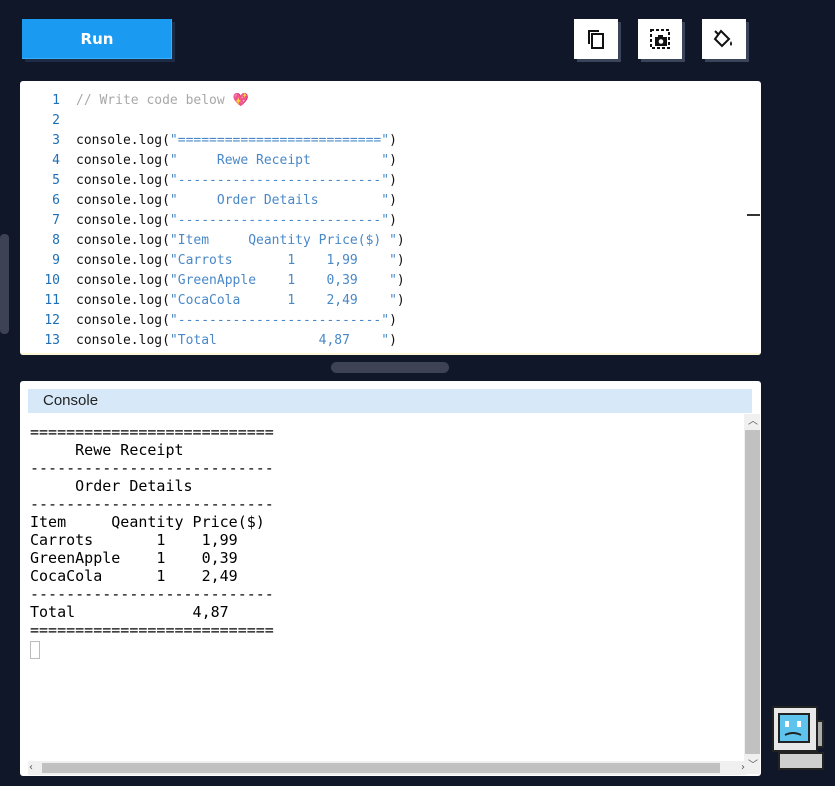 The height and width of the screenshot is (786, 835). I want to click on console-output-line: CocaCola 1 2,49, so click(134, 576).